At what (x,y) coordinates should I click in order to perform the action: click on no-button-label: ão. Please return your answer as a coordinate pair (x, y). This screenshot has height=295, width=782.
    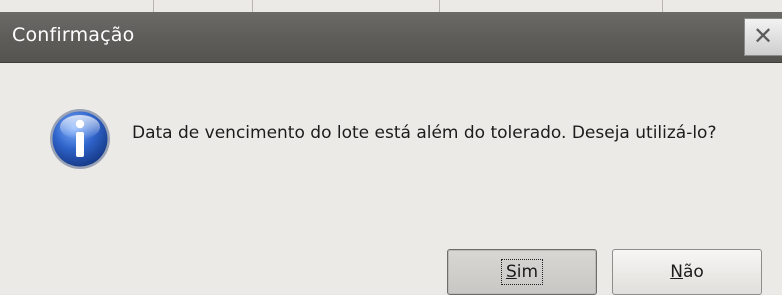
    Looking at the image, I should click on (693, 272).